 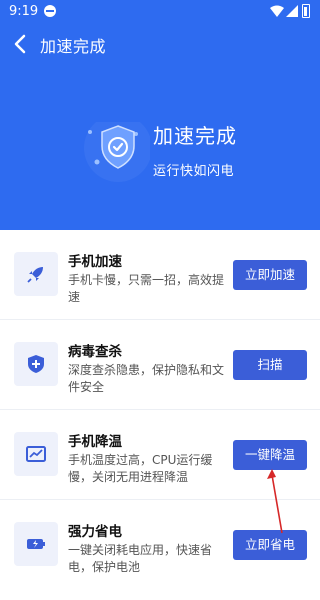 I want to click on status-time: 9:19, so click(x=24, y=11).